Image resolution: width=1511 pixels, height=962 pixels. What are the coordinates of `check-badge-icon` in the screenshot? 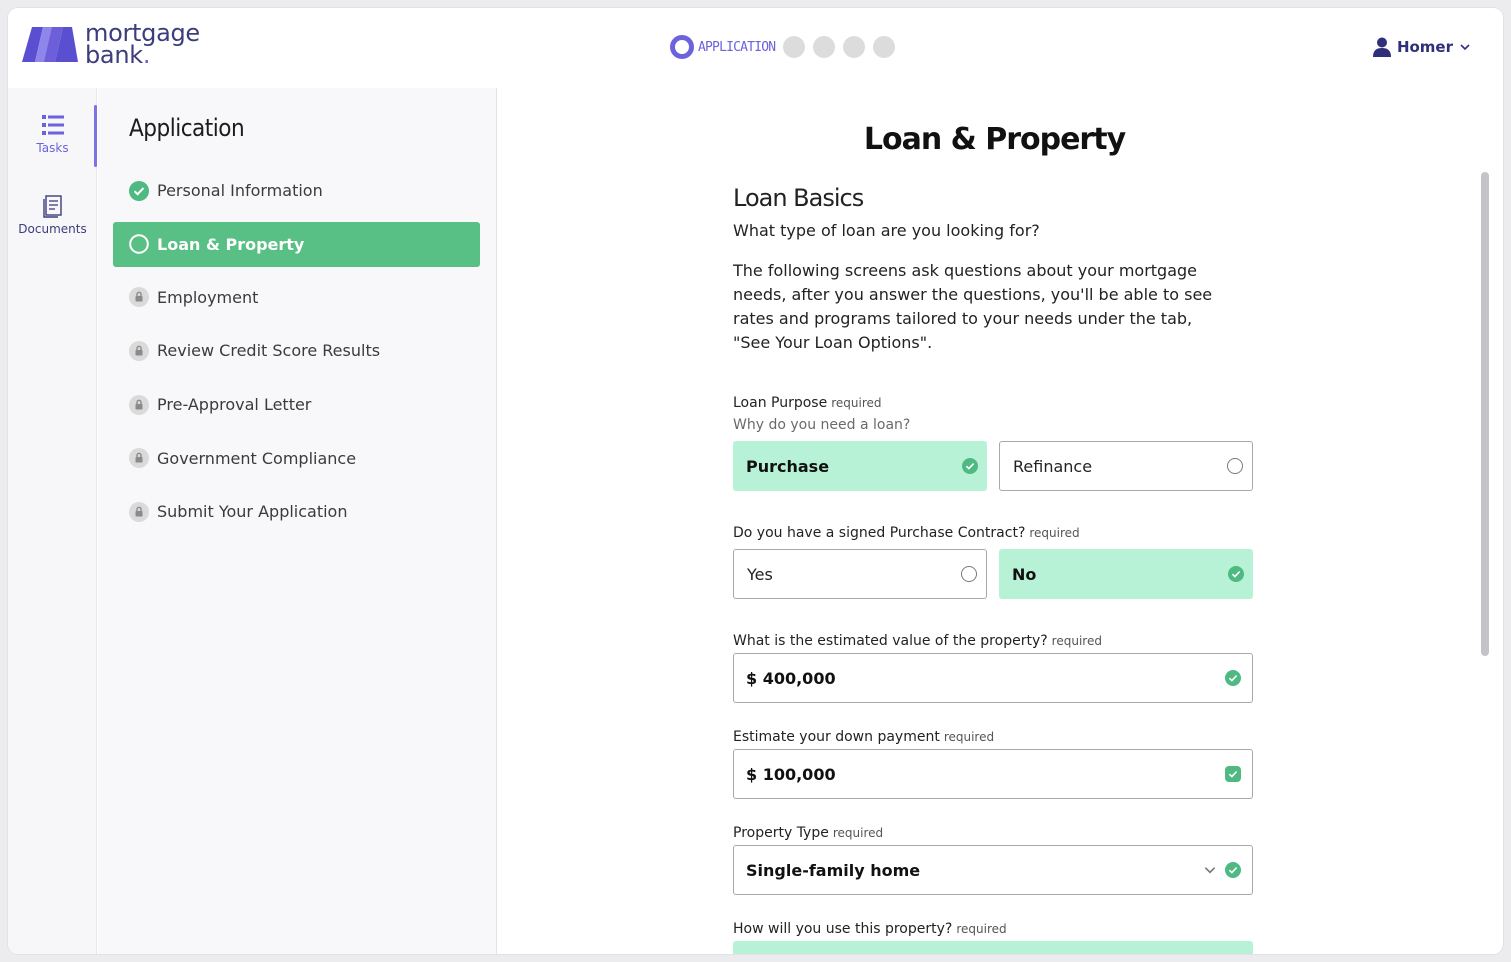 It's located at (1233, 774).